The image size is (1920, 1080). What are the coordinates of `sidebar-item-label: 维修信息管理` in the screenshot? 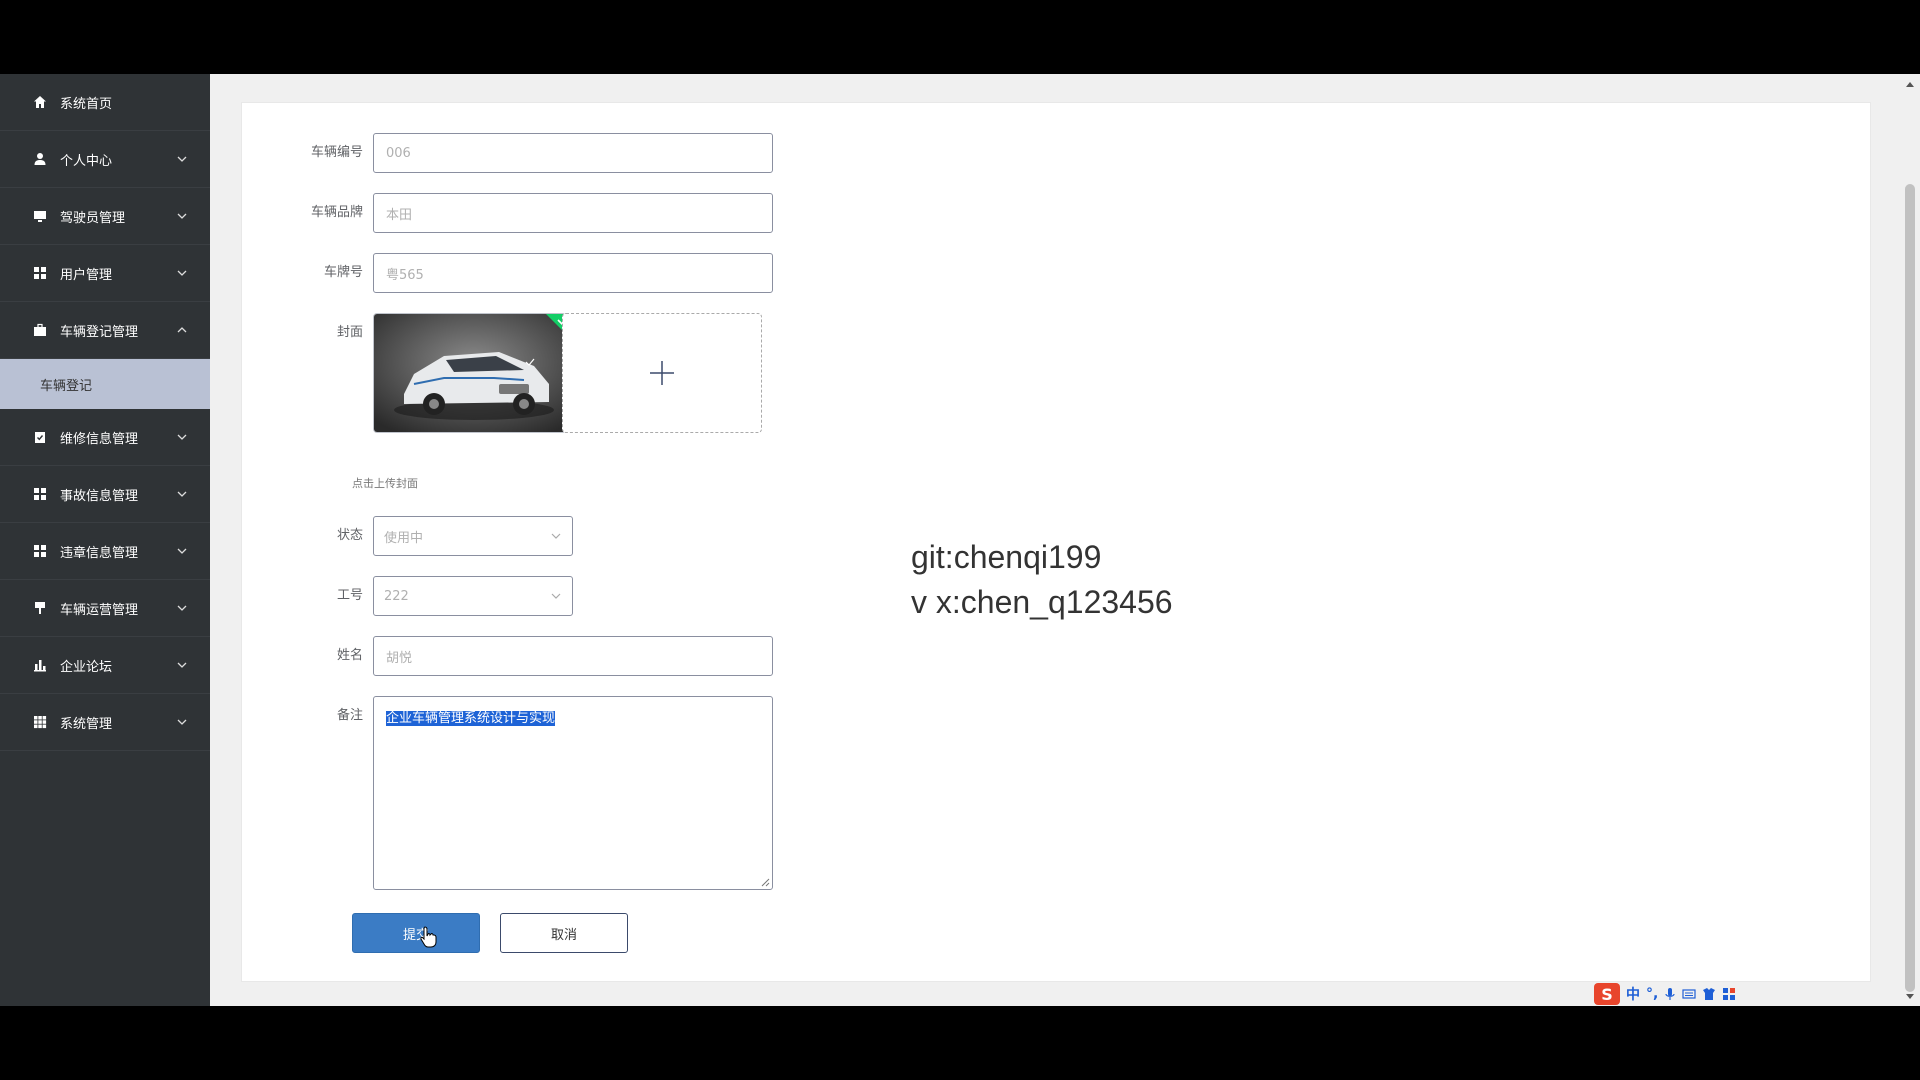 It's located at (99, 439).